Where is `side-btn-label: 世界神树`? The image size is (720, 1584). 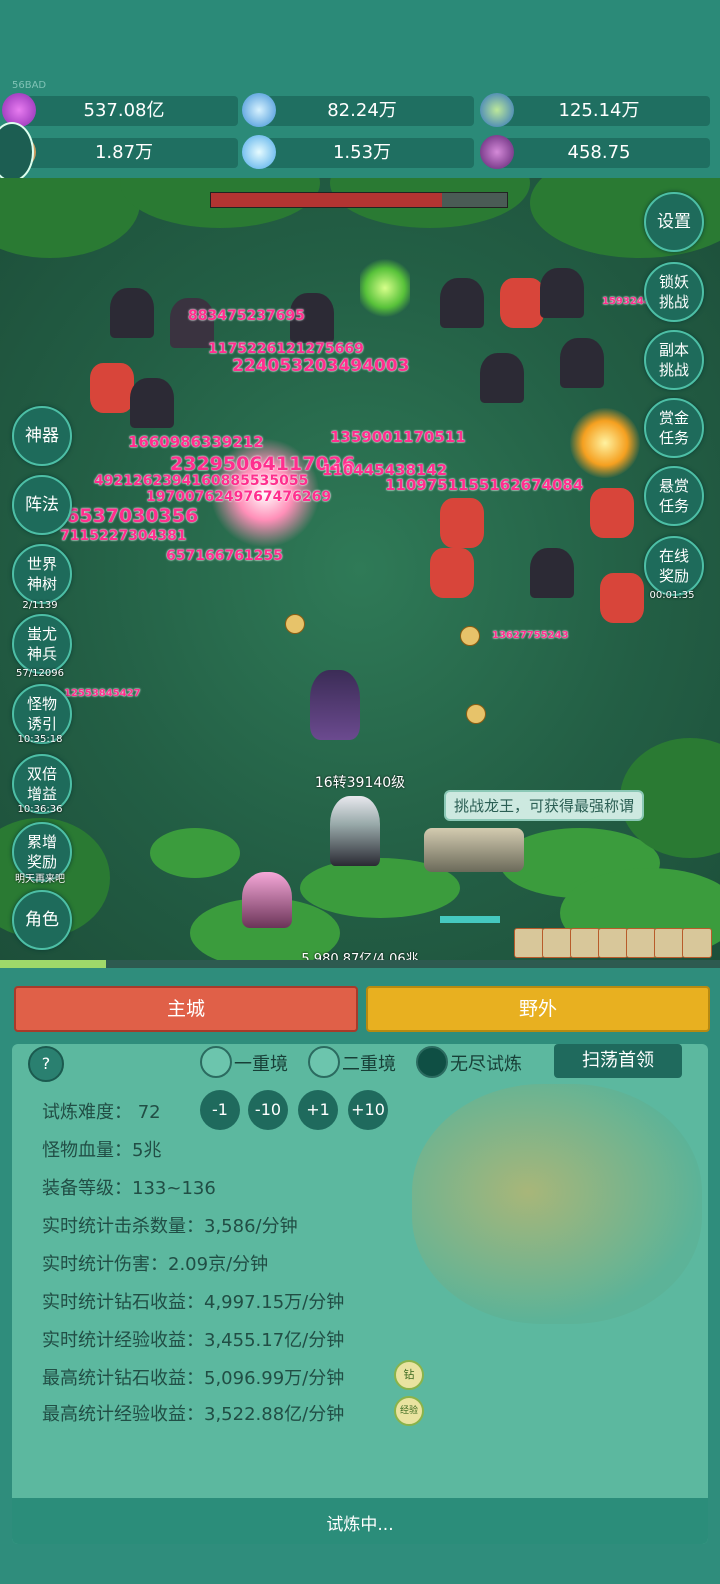 side-btn-label: 世界神树 is located at coordinates (41, 574).